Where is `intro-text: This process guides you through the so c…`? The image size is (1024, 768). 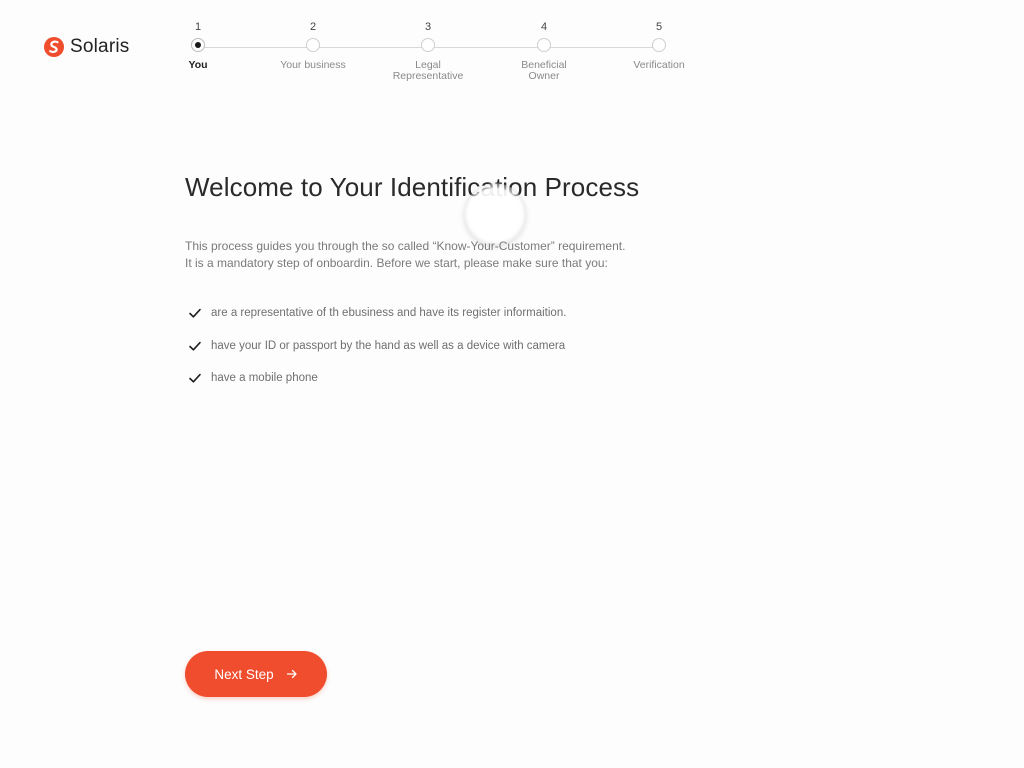
intro-text: This process guides you through the so c… is located at coordinates (405, 255).